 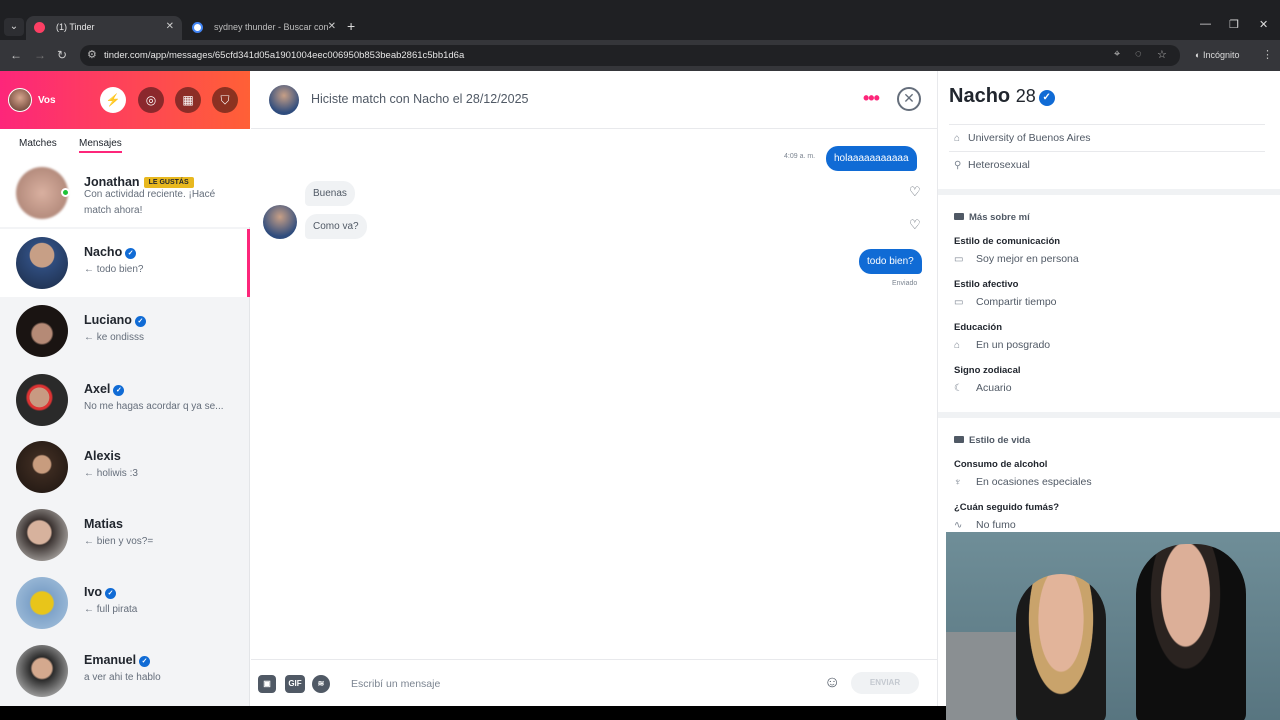 I want to click on conversation-name: Emanuel ✓, so click(x=117, y=660).